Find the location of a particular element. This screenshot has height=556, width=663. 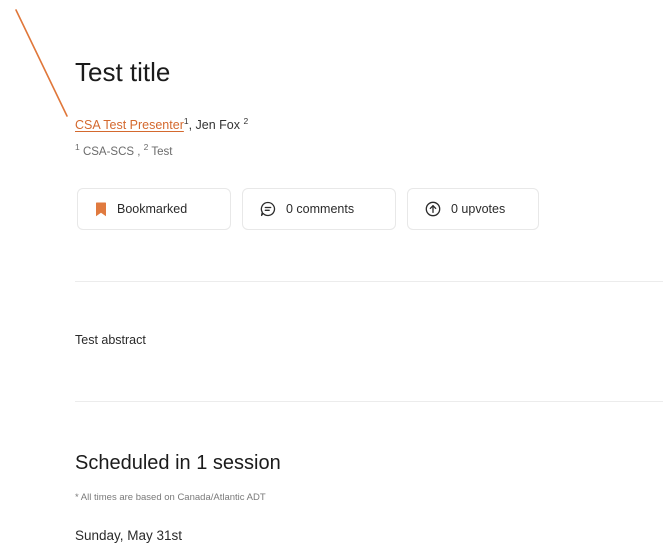

author-affiliation-ref: 2 is located at coordinates (246, 120).